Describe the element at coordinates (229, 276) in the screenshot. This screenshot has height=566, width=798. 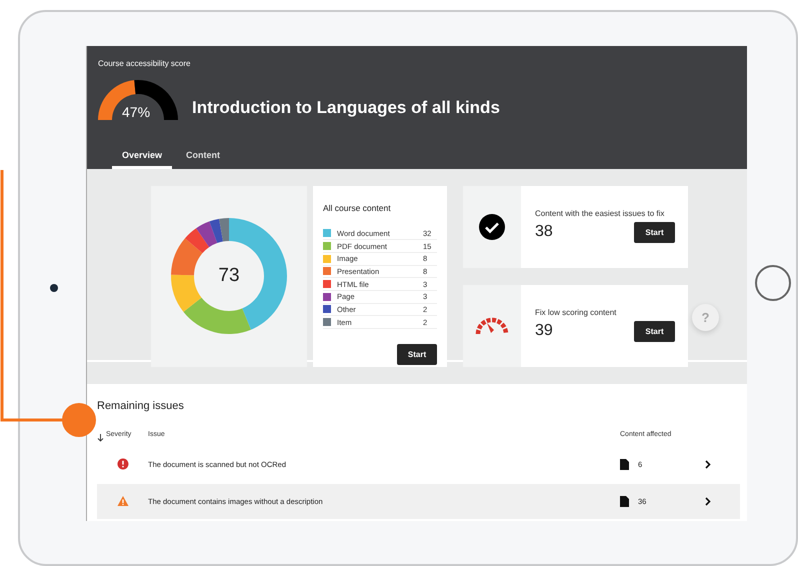
I see `content-total: 73` at that location.